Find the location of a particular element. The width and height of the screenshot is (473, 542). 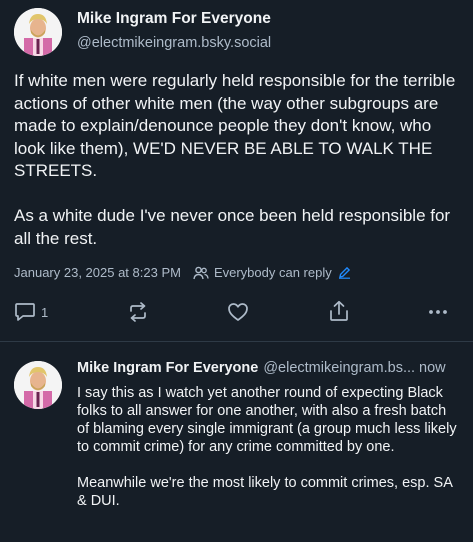

people-icon is located at coordinates (201, 272).